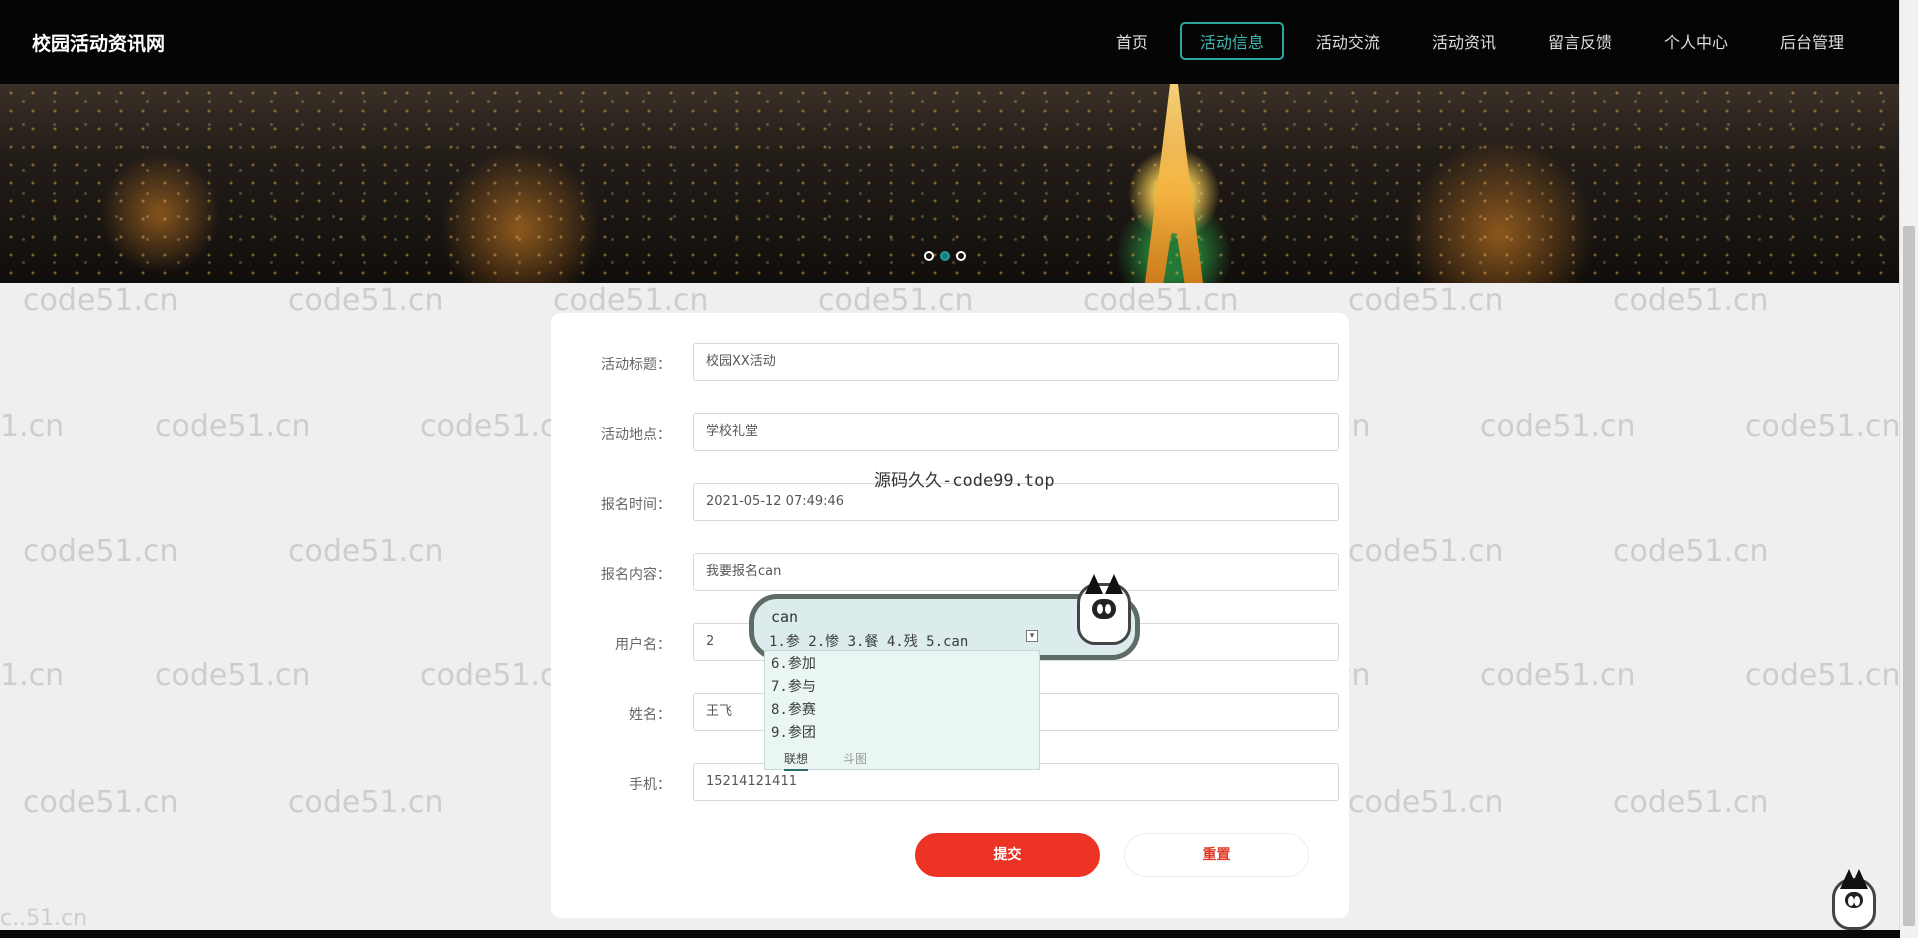 This screenshot has height=938, width=1918. Describe the element at coordinates (1348, 41) in the screenshot. I see `nav-activity-exchange: 活动交流` at that location.